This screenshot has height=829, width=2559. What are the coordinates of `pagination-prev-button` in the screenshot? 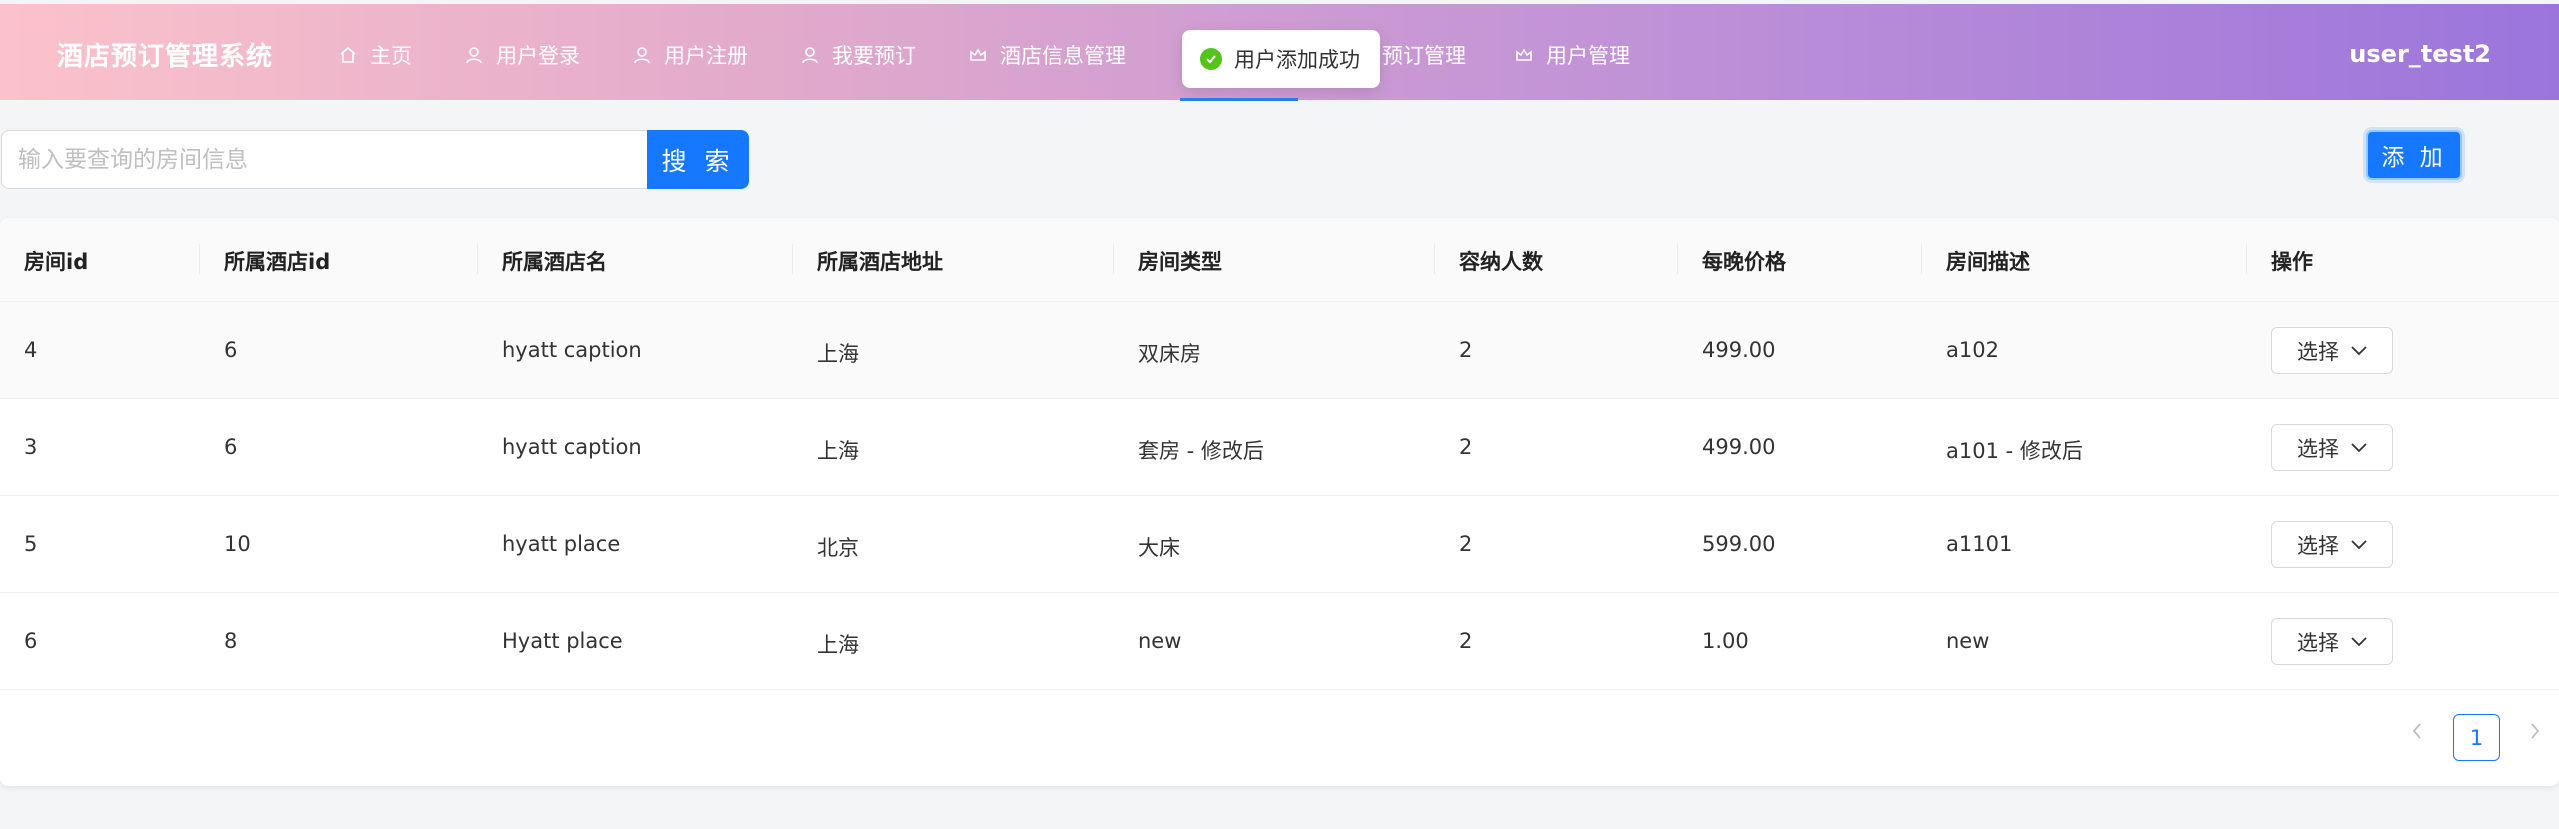 It's located at (2417, 731).